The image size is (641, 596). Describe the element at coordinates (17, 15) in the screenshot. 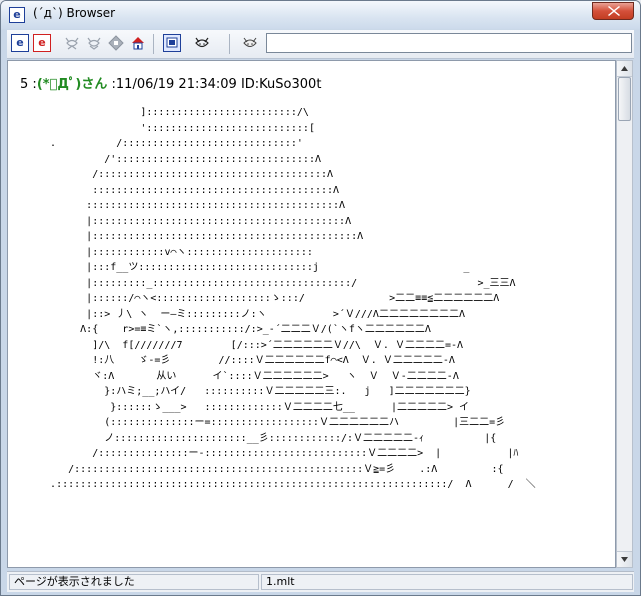

I see `app-e-icon: e` at that location.